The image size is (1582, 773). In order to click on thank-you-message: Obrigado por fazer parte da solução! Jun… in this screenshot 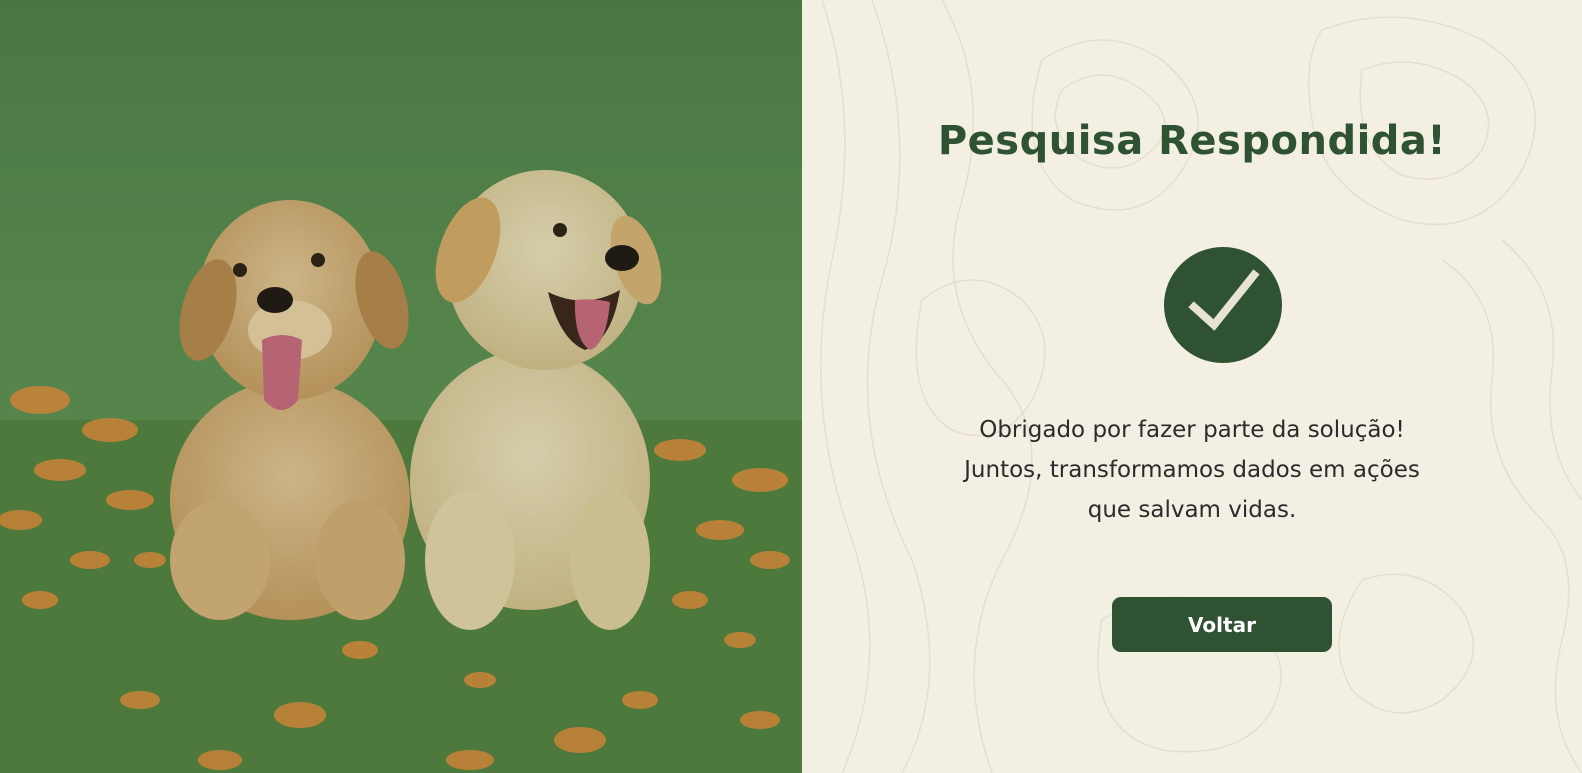, I will do `click(1192, 470)`.